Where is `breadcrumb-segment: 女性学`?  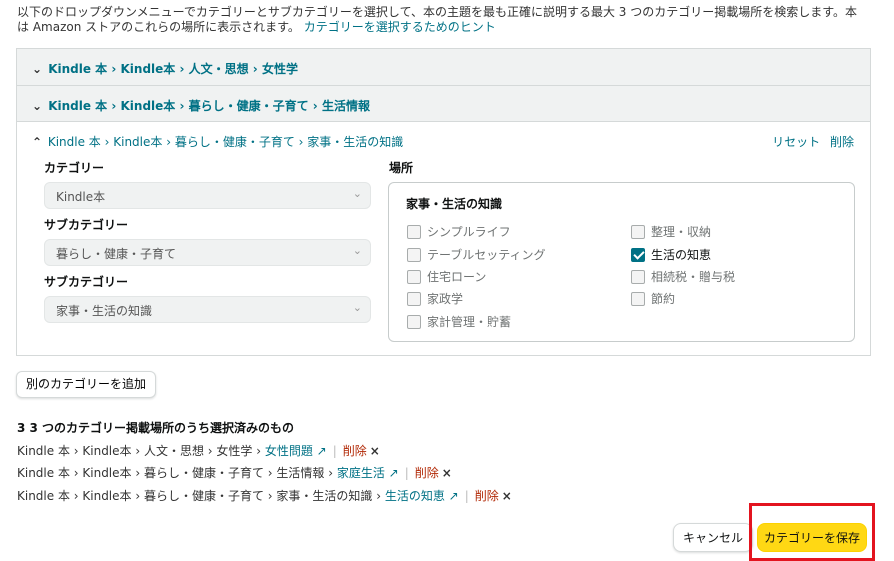
breadcrumb-segment: 女性学 is located at coordinates (279, 69).